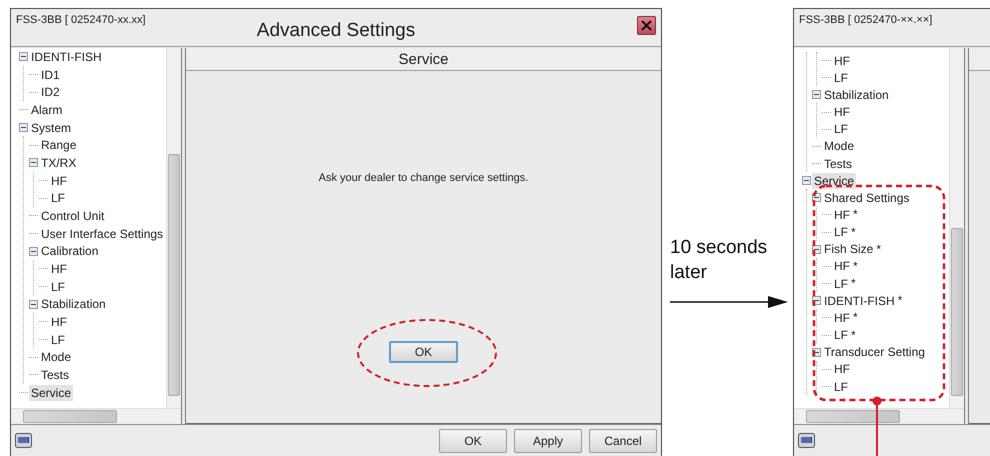 Image resolution: width=990 pixels, height=456 pixels. Describe the element at coordinates (102, 234) in the screenshot. I see `tree-item: User Interface Settings` at that location.